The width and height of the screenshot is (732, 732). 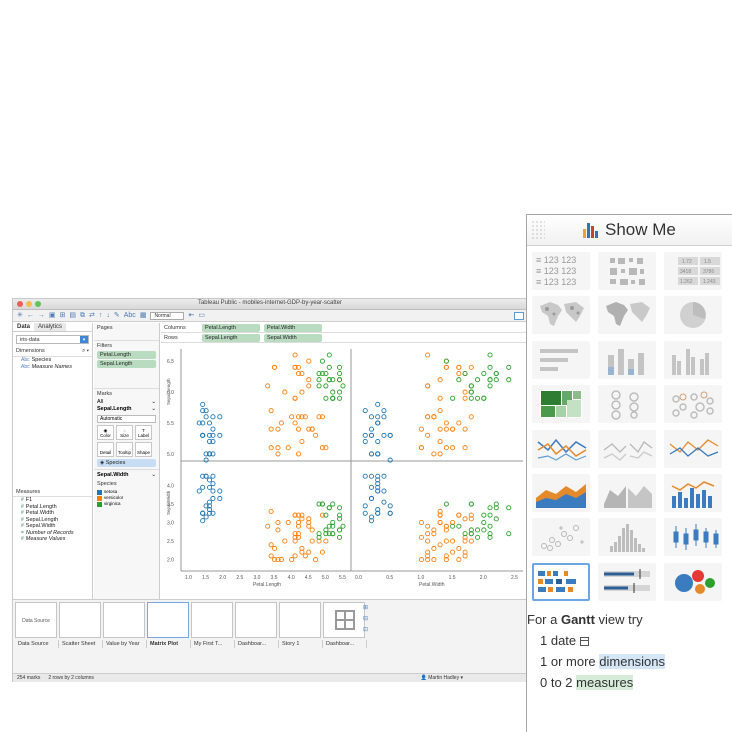 I want to click on circle-views-option, so click(x=627, y=404).